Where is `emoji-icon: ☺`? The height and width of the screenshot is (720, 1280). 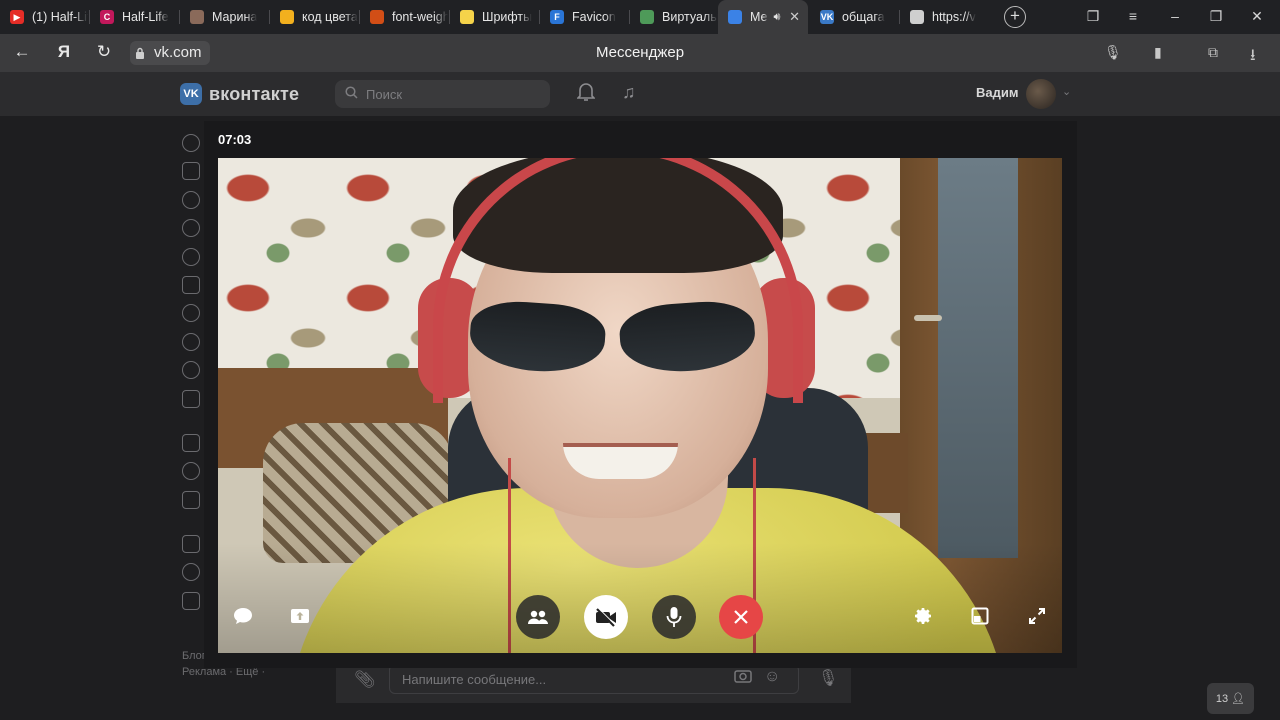 emoji-icon: ☺ is located at coordinates (772, 677).